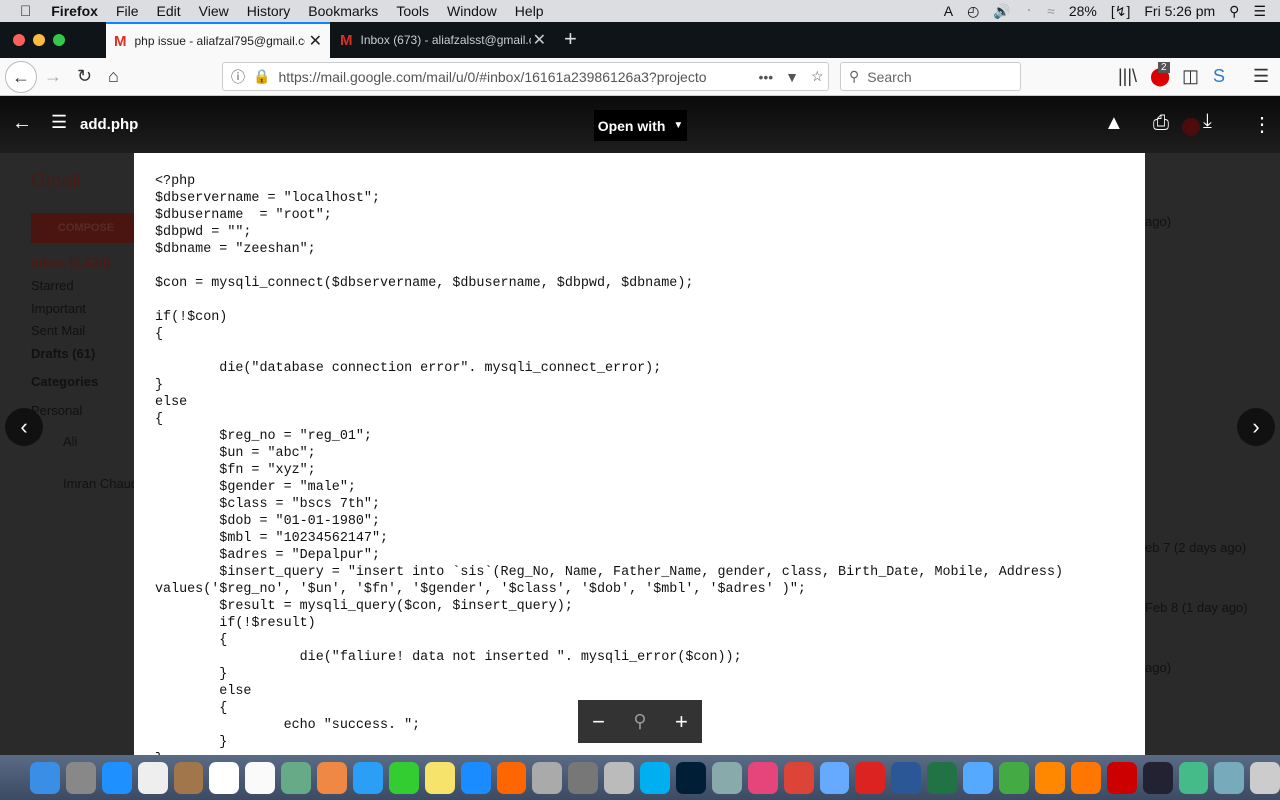 Image resolution: width=1280 pixels, height=800 pixels. Describe the element at coordinates (1229, 777) in the screenshot. I see `dock-folder-icon` at that location.